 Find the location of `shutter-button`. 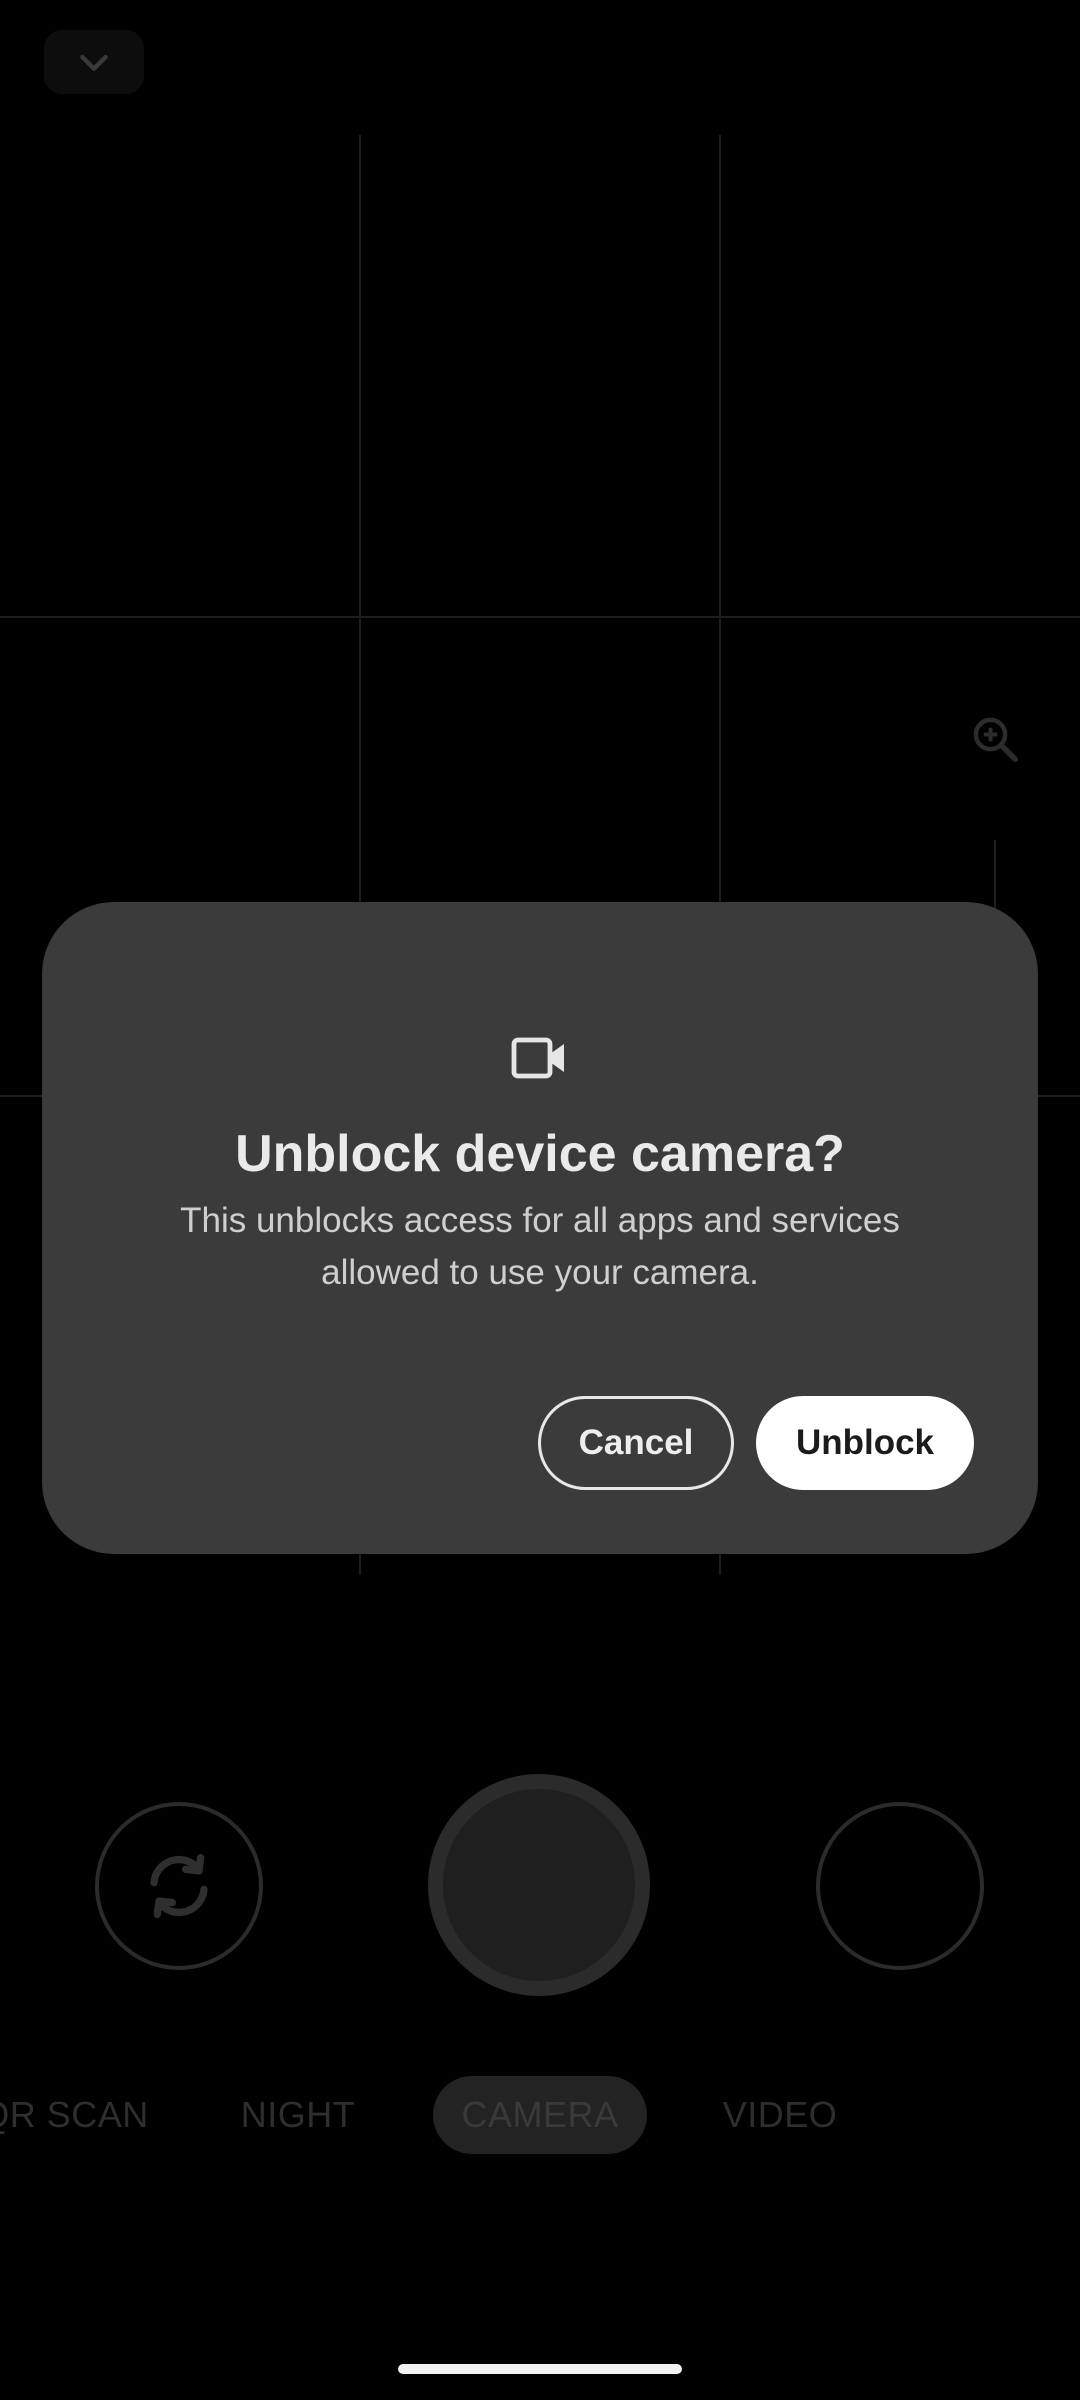

shutter-button is located at coordinates (539, 1885).